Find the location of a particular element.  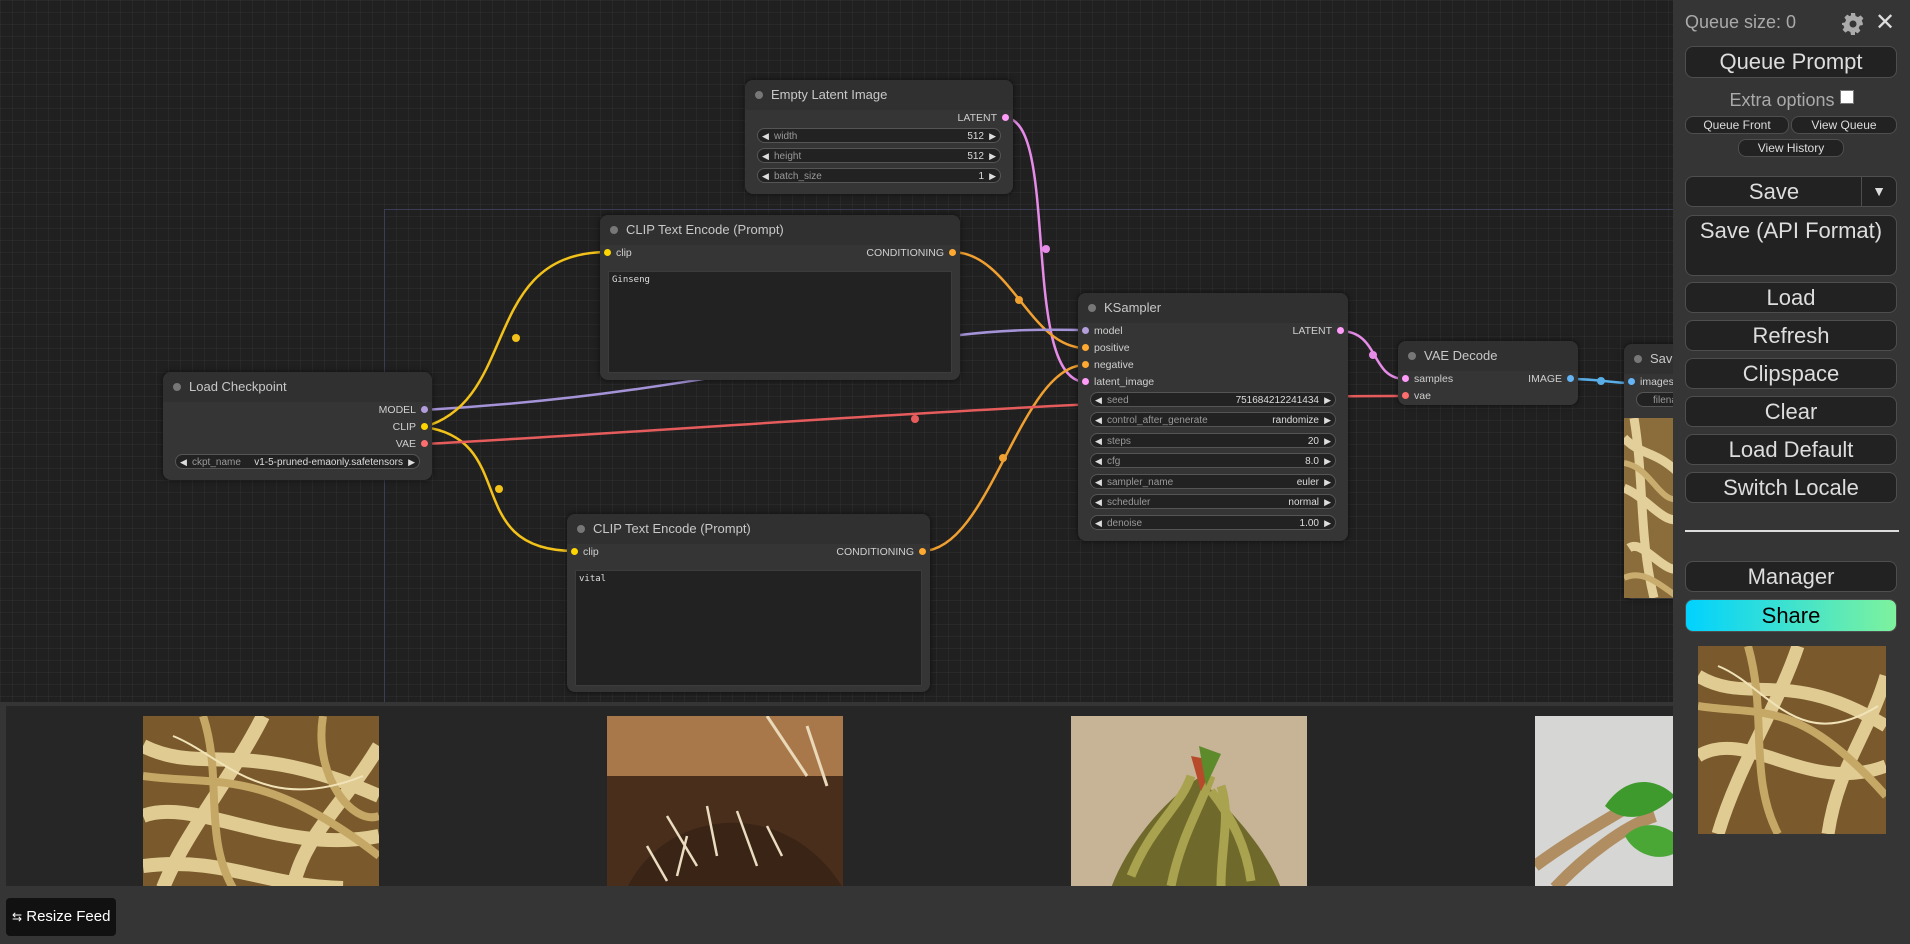

batch-size-widget: ◀ batch_size 1 ▶ is located at coordinates (879, 175).